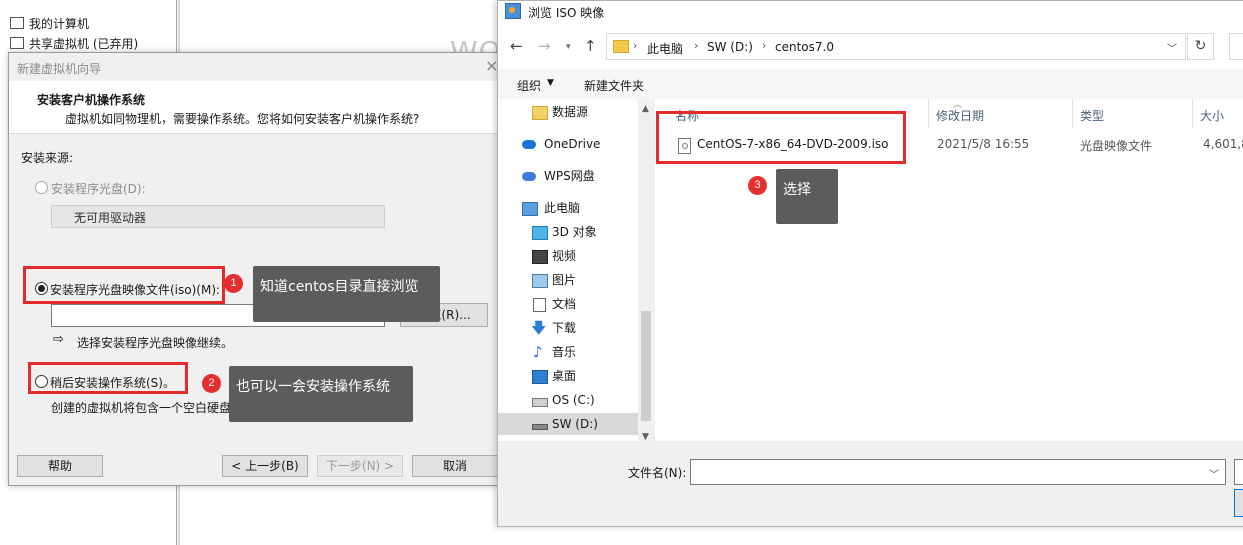  Describe the element at coordinates (91, 100) in the screenshot. I see `wizard-heading: 安装客户机操作系统` at that location.